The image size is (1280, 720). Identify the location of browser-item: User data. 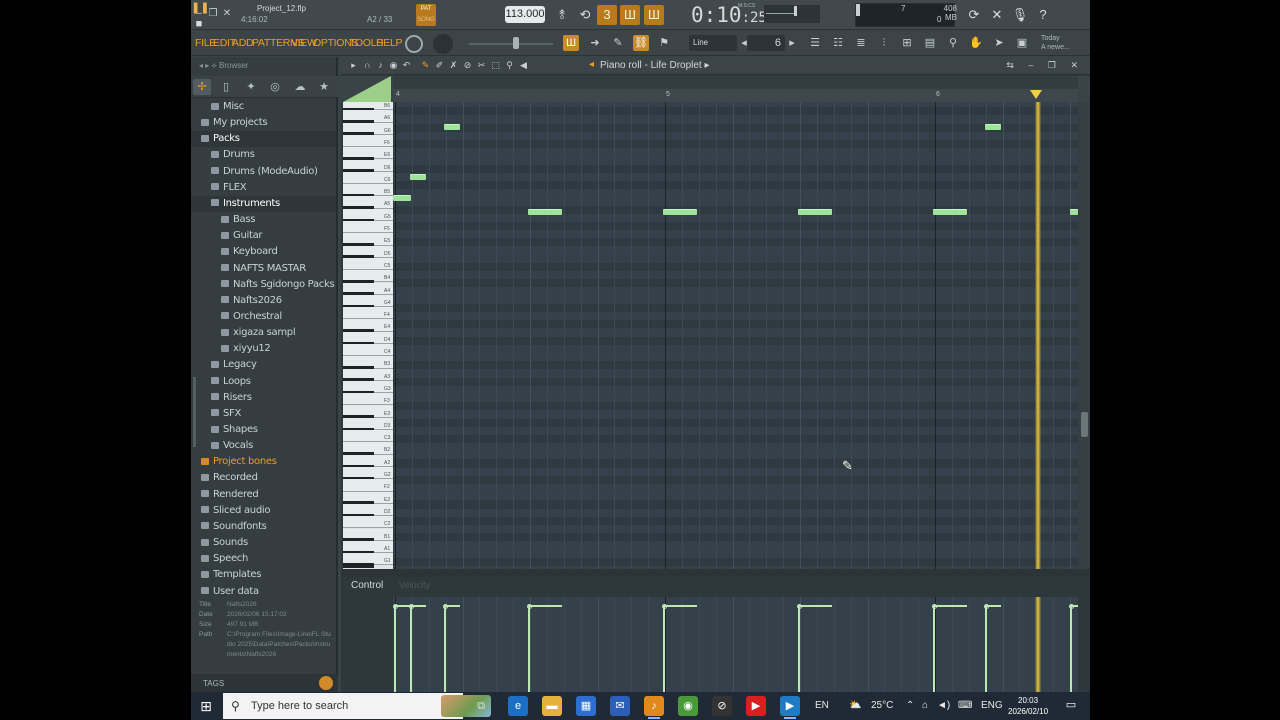
(263, 590).